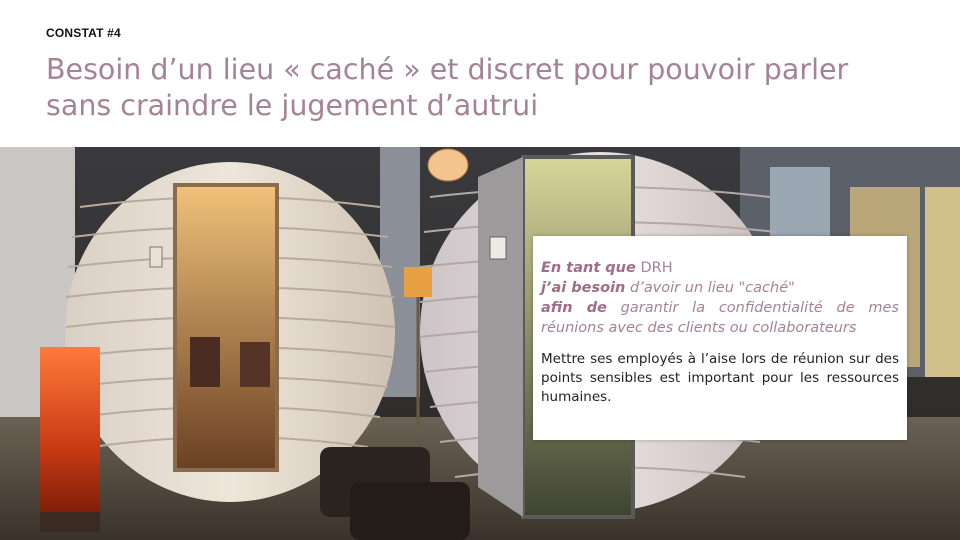  I want to click on slide-tag: CONSTAT #4, so click(83, 33).